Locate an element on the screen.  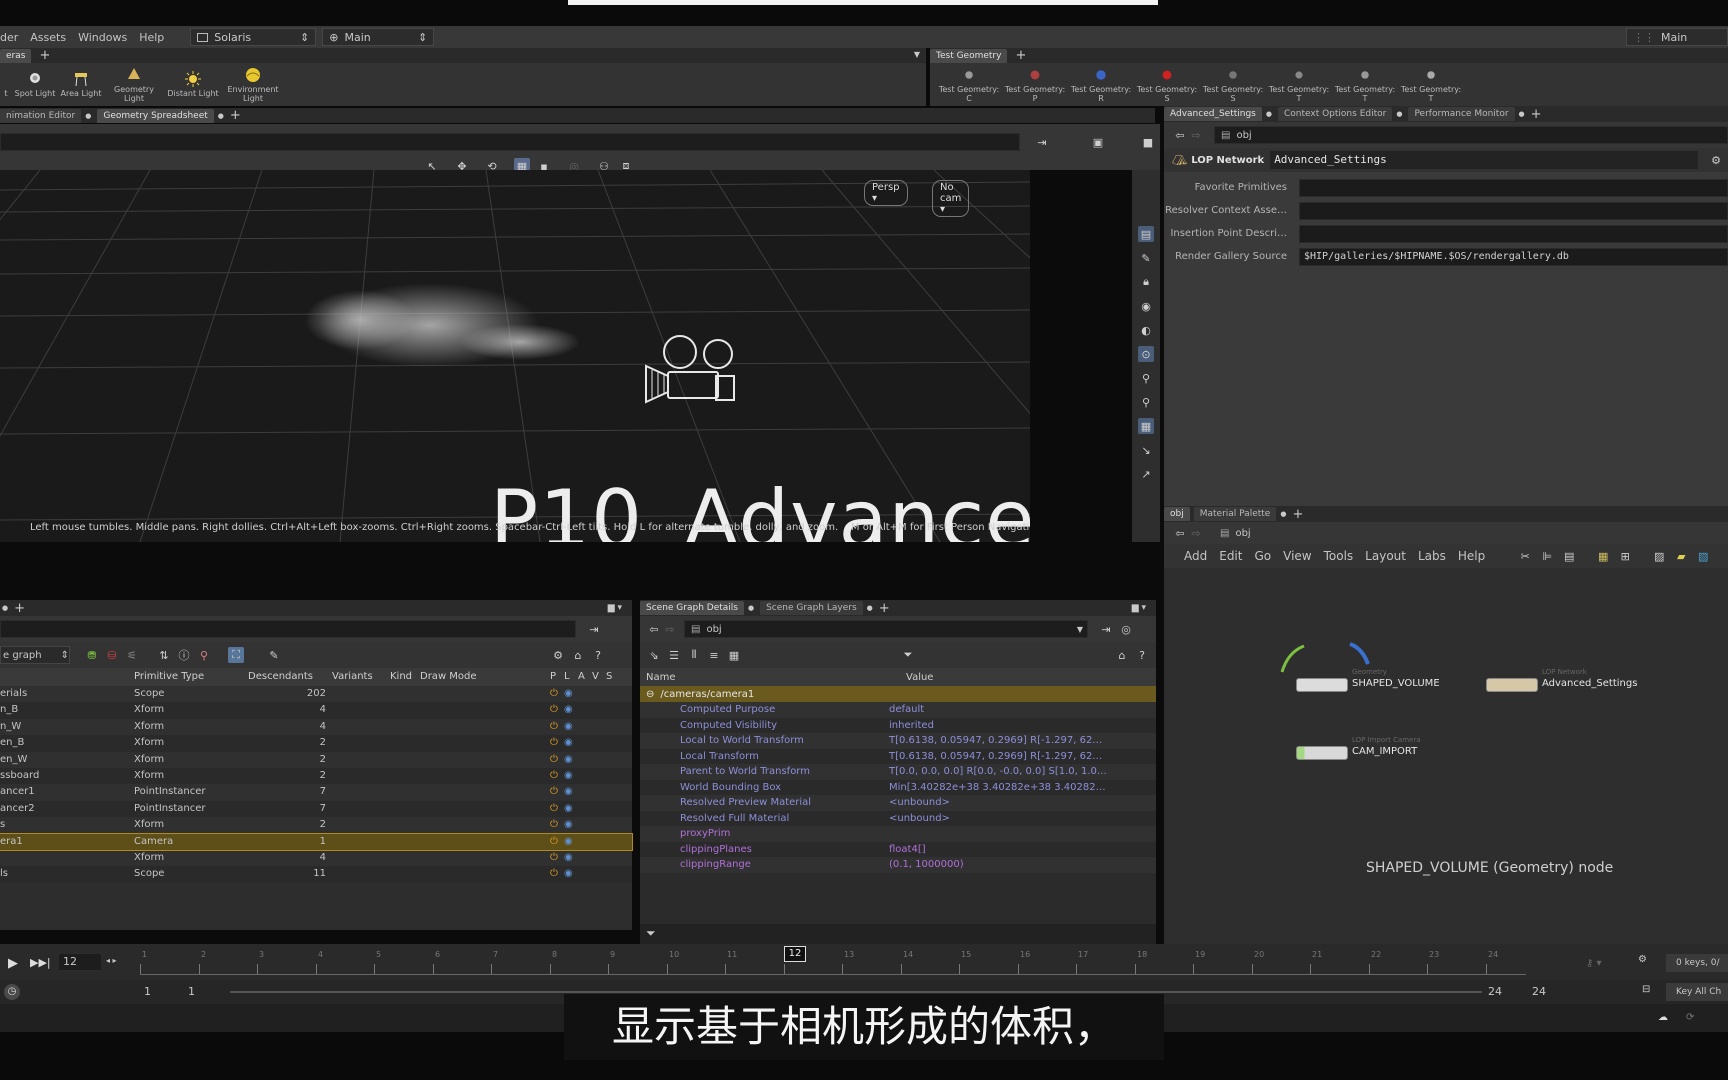
col-p: P is located at coordinates (557, 677).